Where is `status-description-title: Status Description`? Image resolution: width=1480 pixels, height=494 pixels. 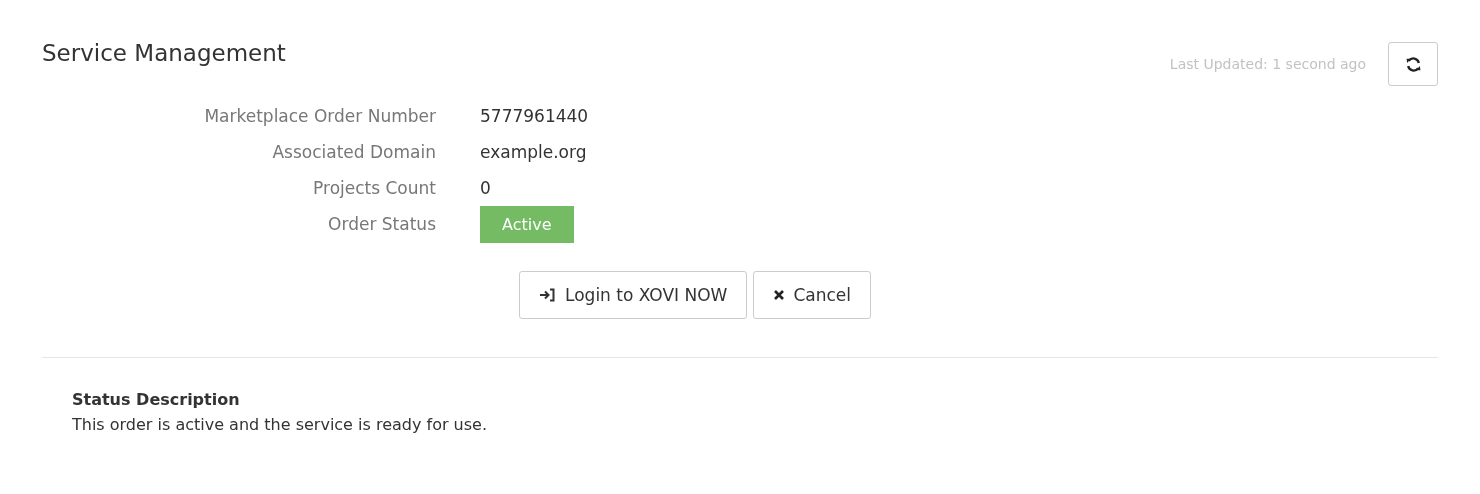
status-description-title: Status Description is located at coordinates (156, 399).